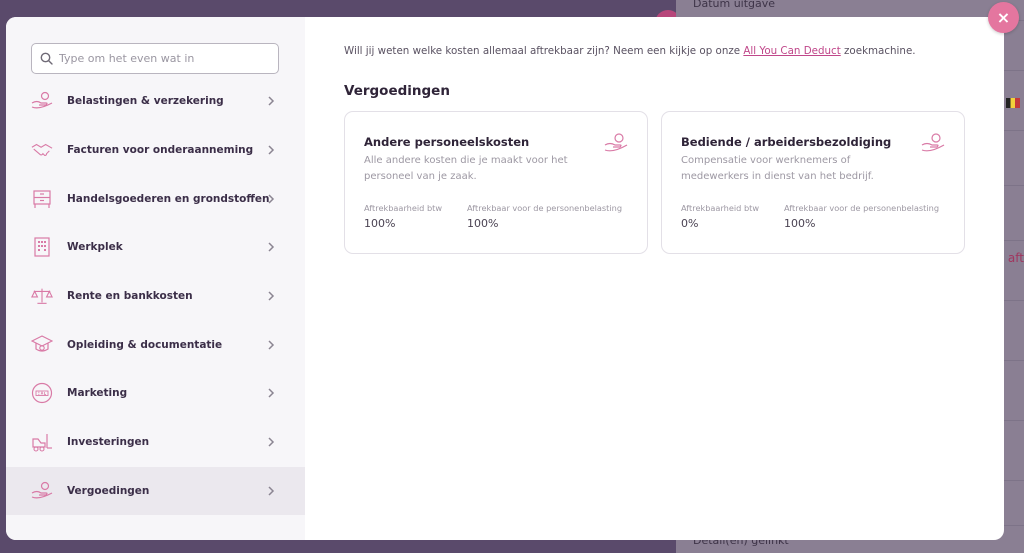 The width and height of the screenshot is (1024, 553). What do you see at coordinates (155, 393) in the screenshot?
I see `category-item-marketing: Marketing` at bounding box center [155, 393].